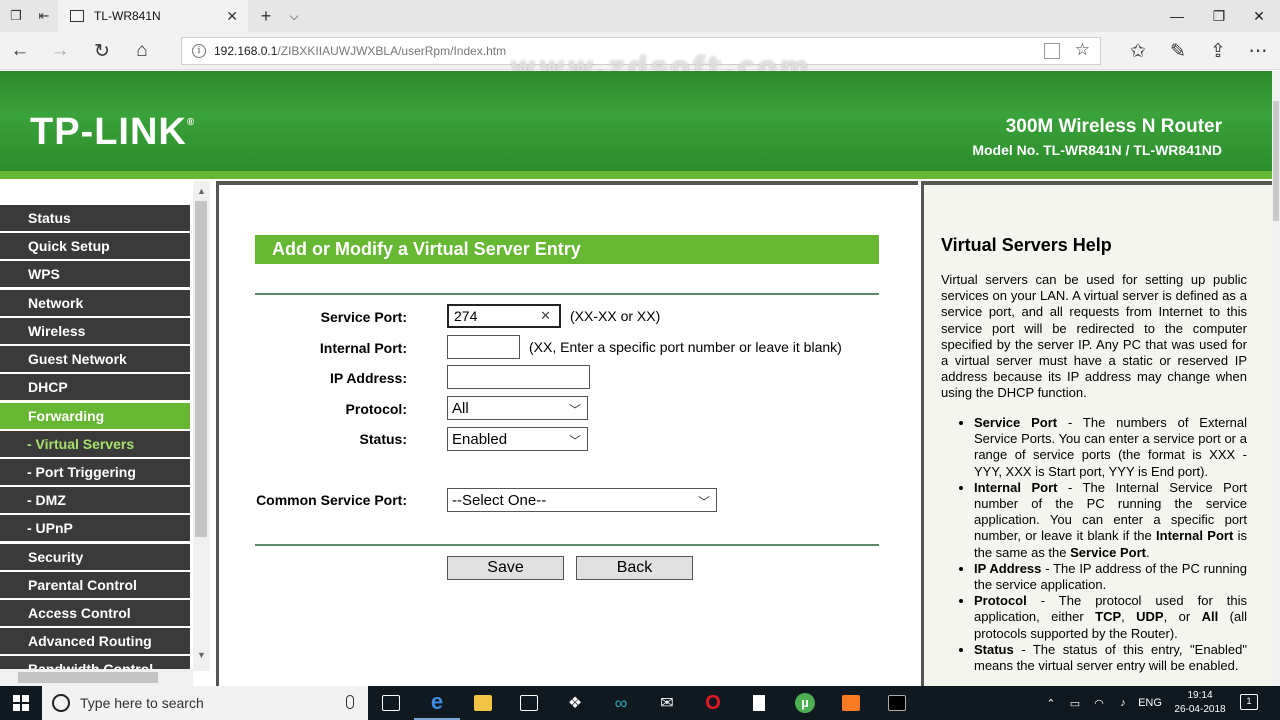 Image resolution: width=1280 pixels, height=720 pixels. Describe the element at coordinates (621, 703) in the screenshot. I see `arduino-icon: ∞` at that location.